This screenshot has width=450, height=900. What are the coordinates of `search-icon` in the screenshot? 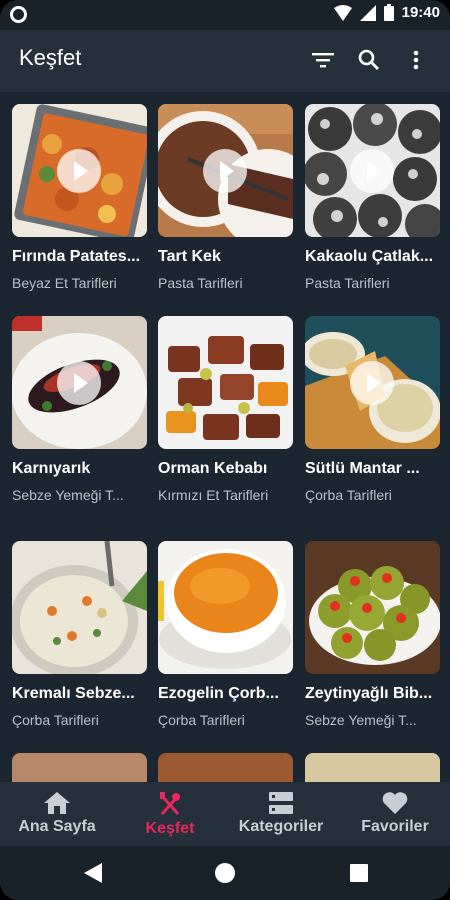 It's located at (368, 59).